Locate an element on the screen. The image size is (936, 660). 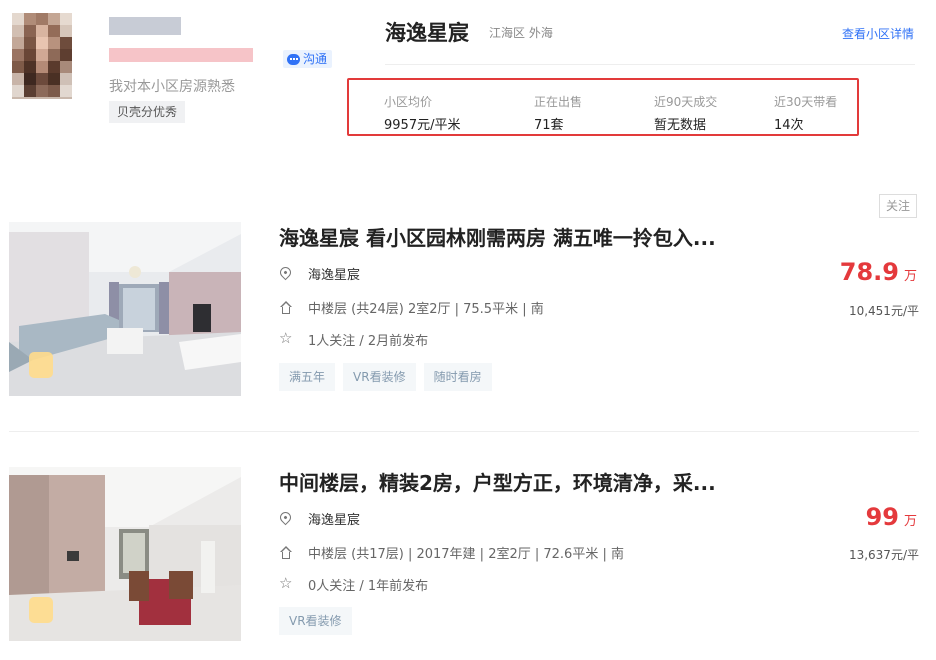
stat-label: 近90天成交 is located at coordinates (686, 102).